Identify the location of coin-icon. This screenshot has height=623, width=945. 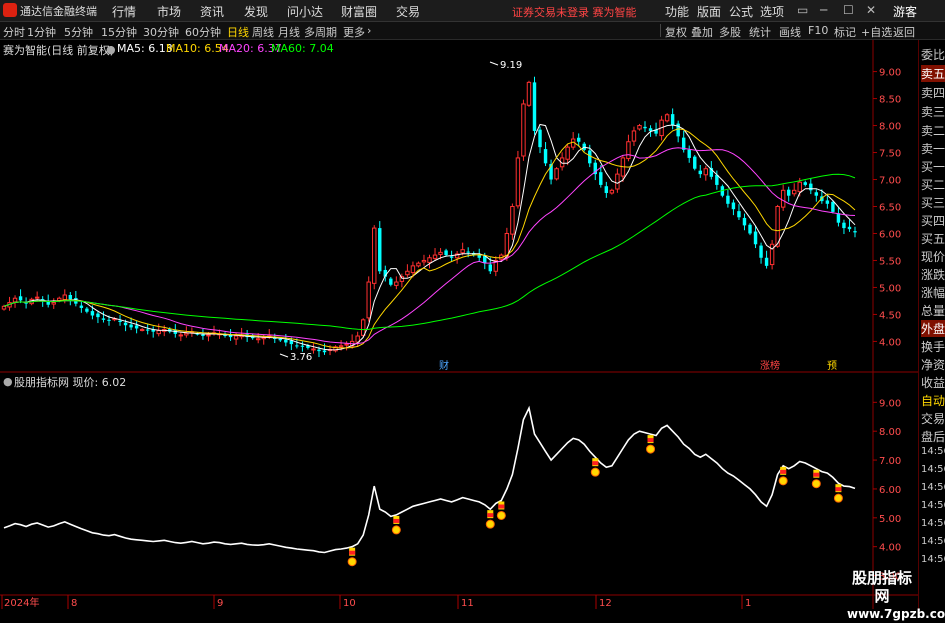
(816, 484).